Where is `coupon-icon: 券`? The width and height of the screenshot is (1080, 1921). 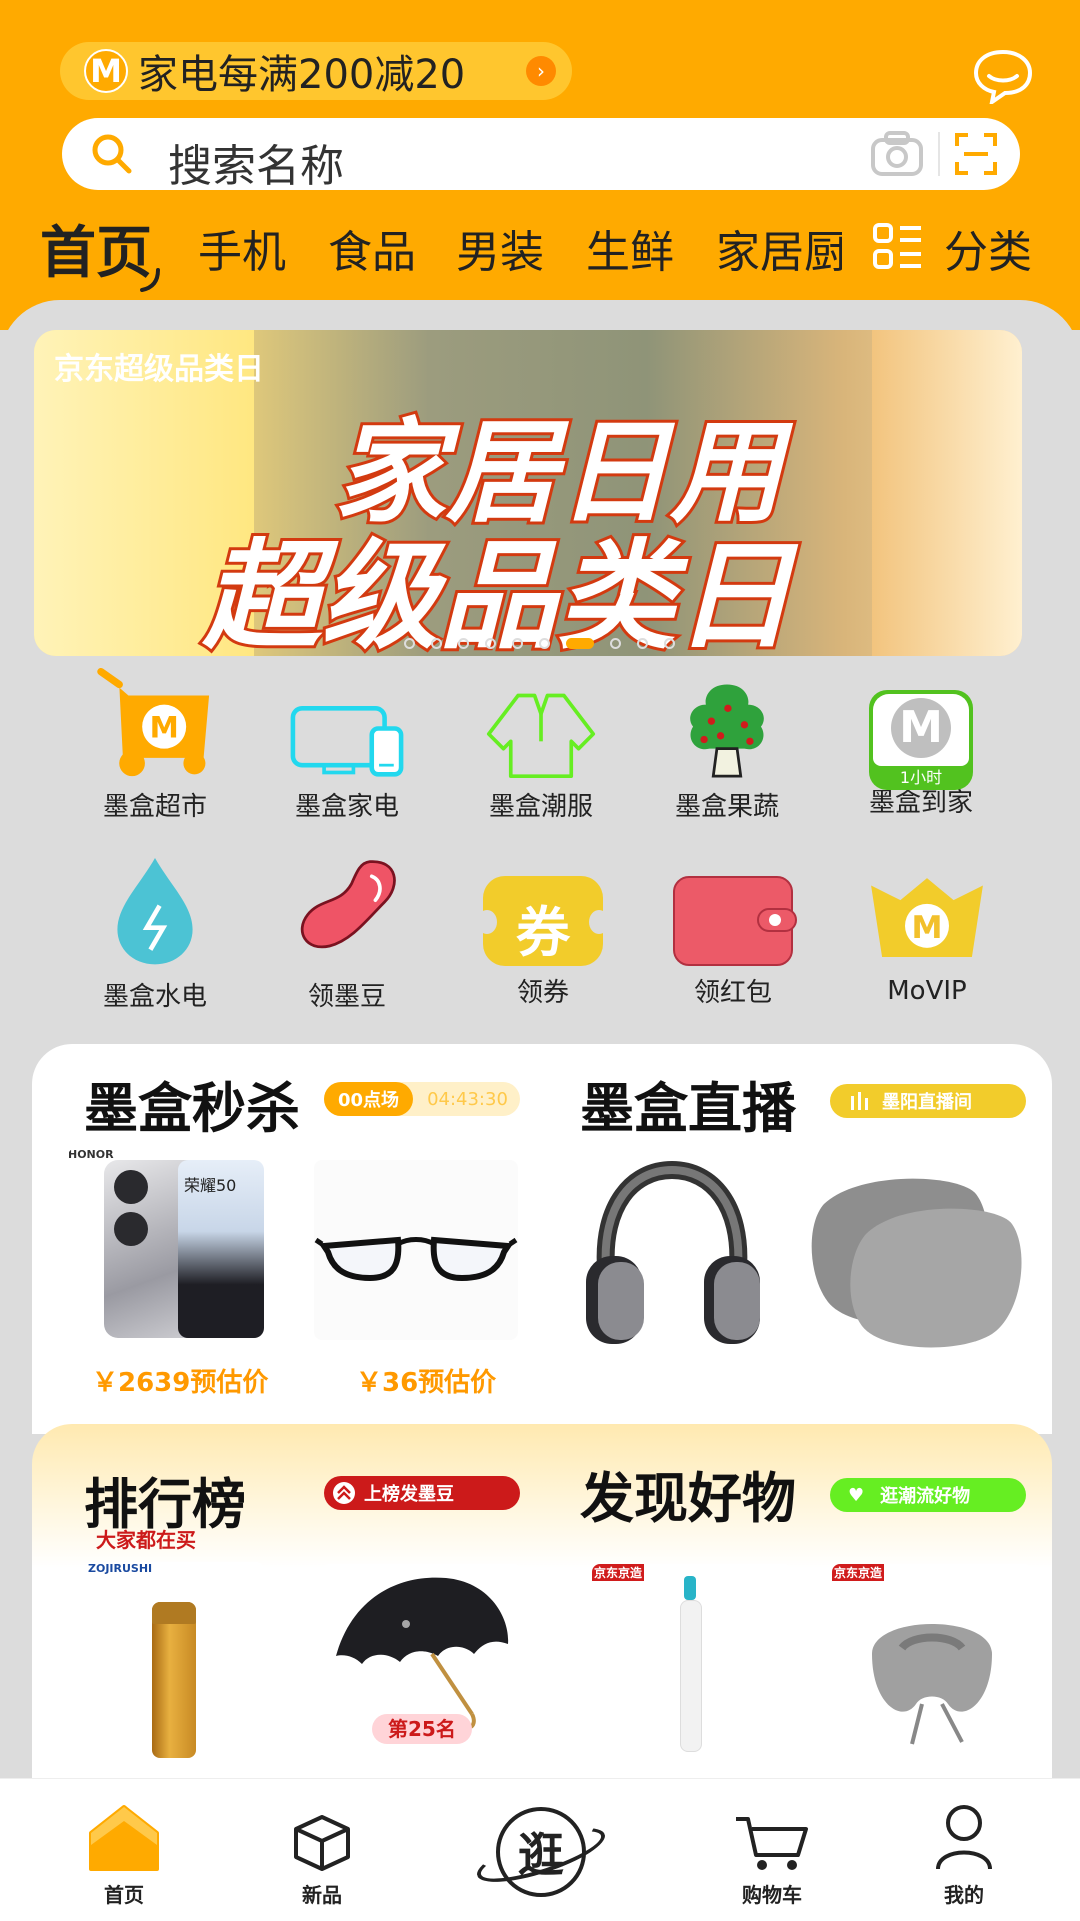
coupon-icon: 券 is located at coordinates (543, 913).